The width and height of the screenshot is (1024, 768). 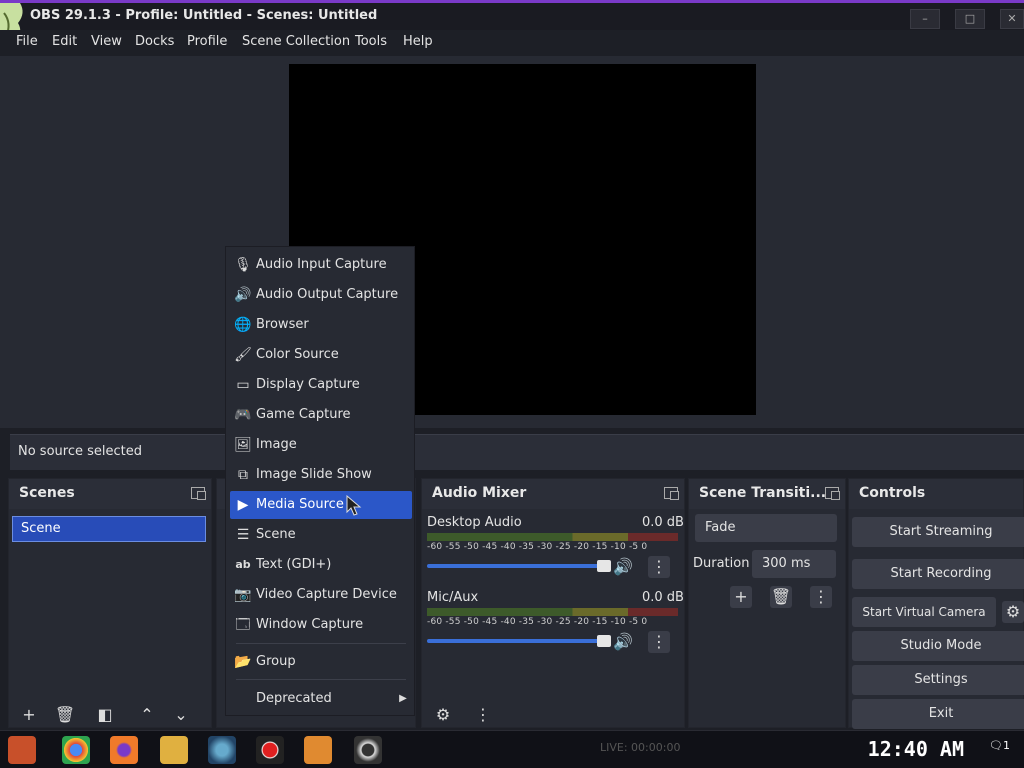 What do you see at coordinates (41, 528) in the screenshot?
I see `scene-item-label: Scene` at bounding box center [41, 528].